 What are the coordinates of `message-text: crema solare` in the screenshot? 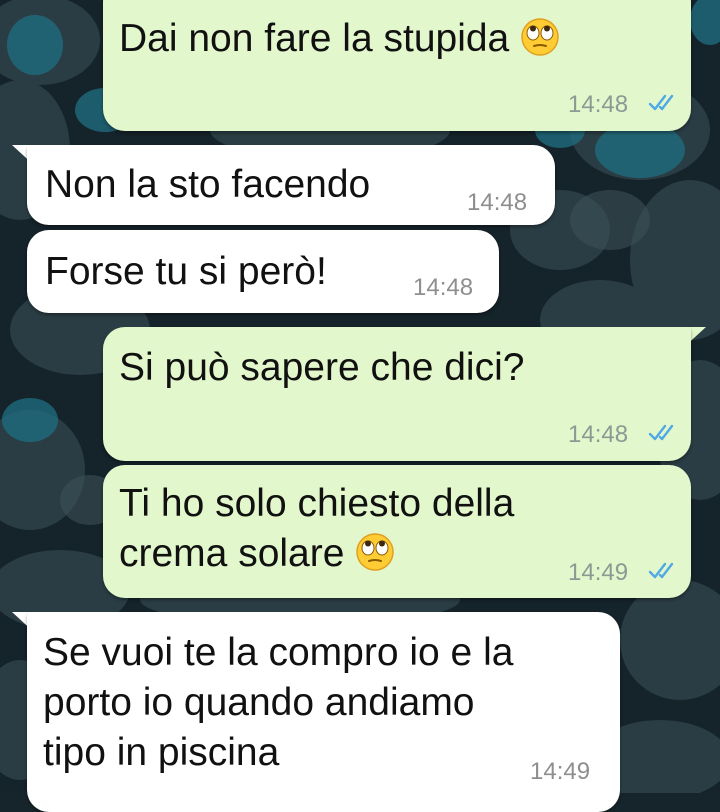 It's located at (257, 554).